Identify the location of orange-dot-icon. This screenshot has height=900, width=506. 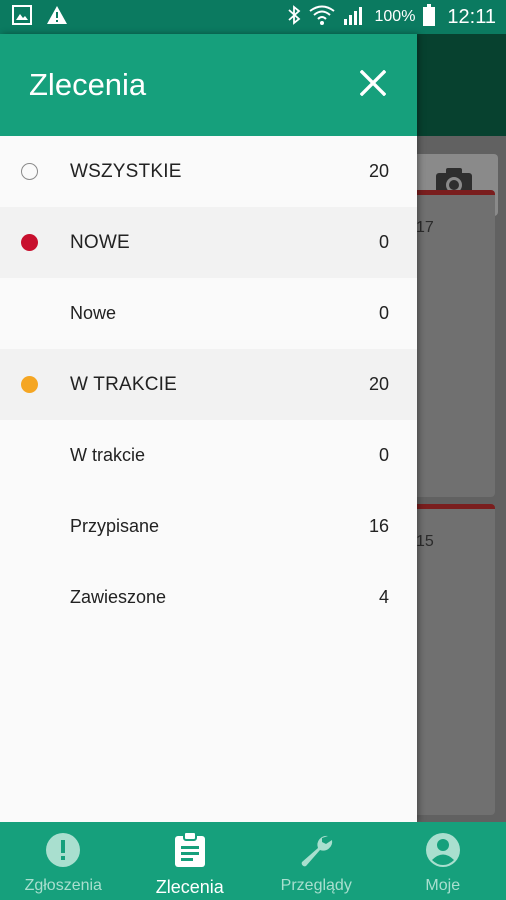
(29, 384).